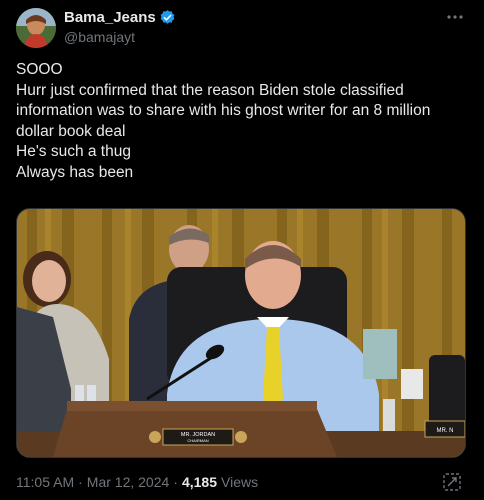  I want to click on more-dots-icon, so click(455, 17).